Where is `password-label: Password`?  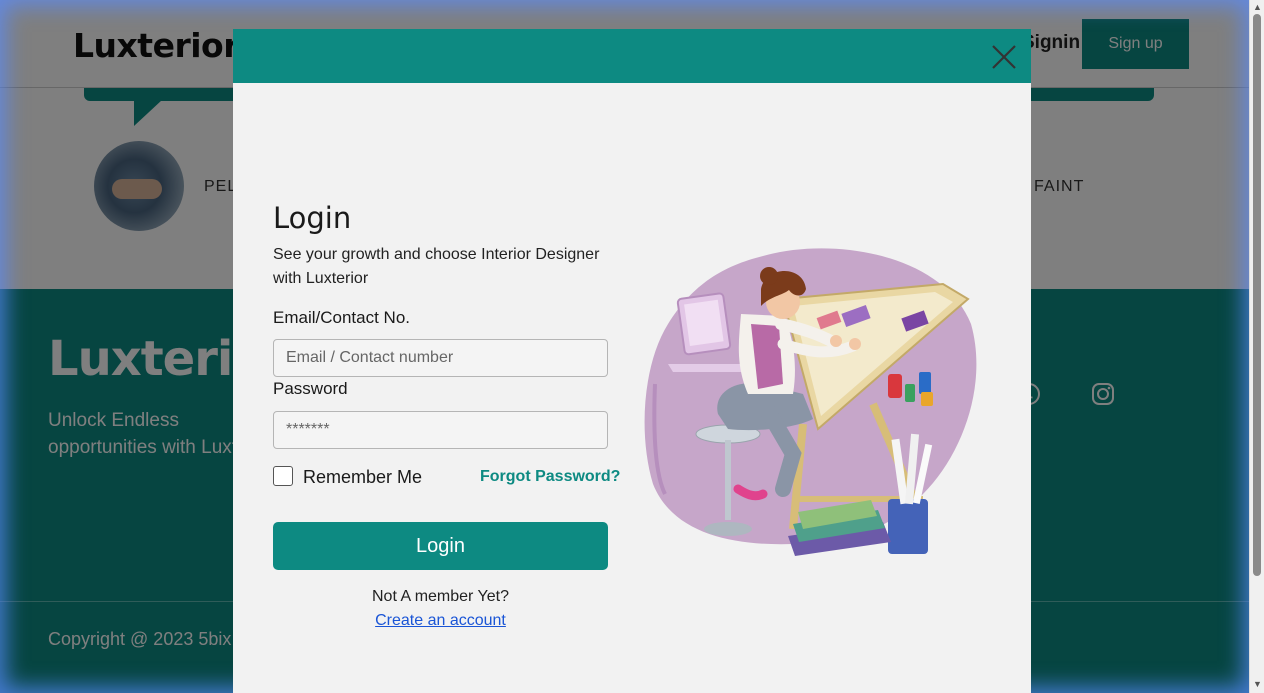
password-label: Password is located at coordinates (310, 388).